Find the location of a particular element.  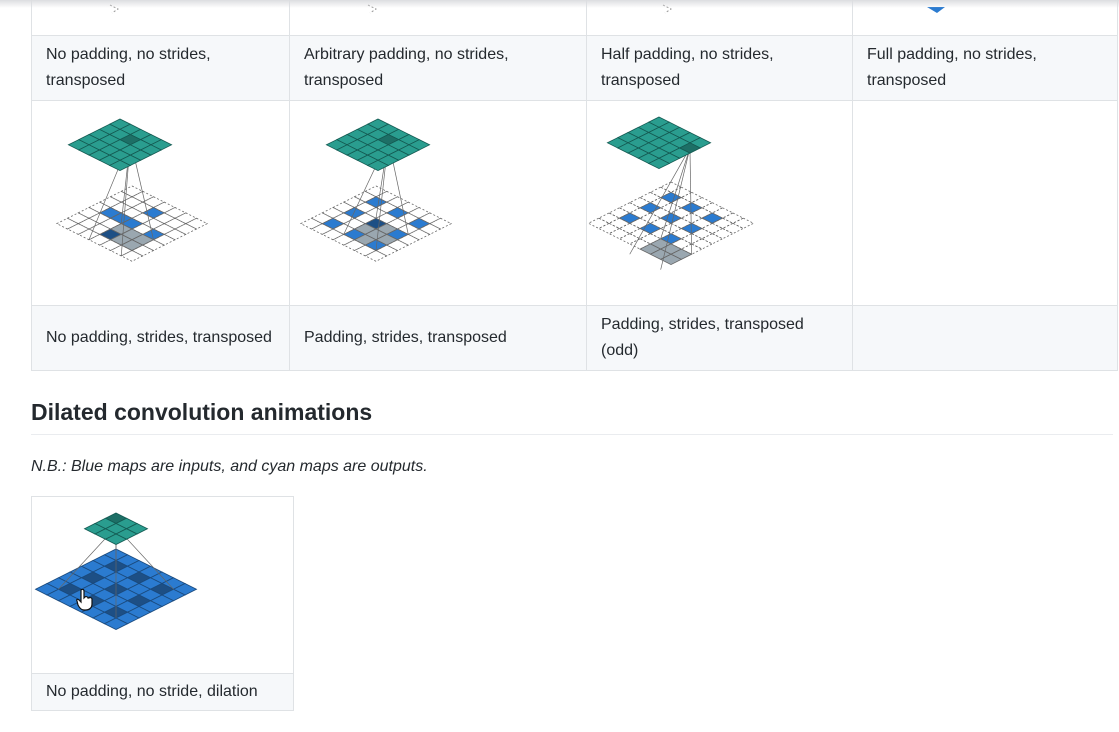

table-row-image is located at coordinates (162, 585).